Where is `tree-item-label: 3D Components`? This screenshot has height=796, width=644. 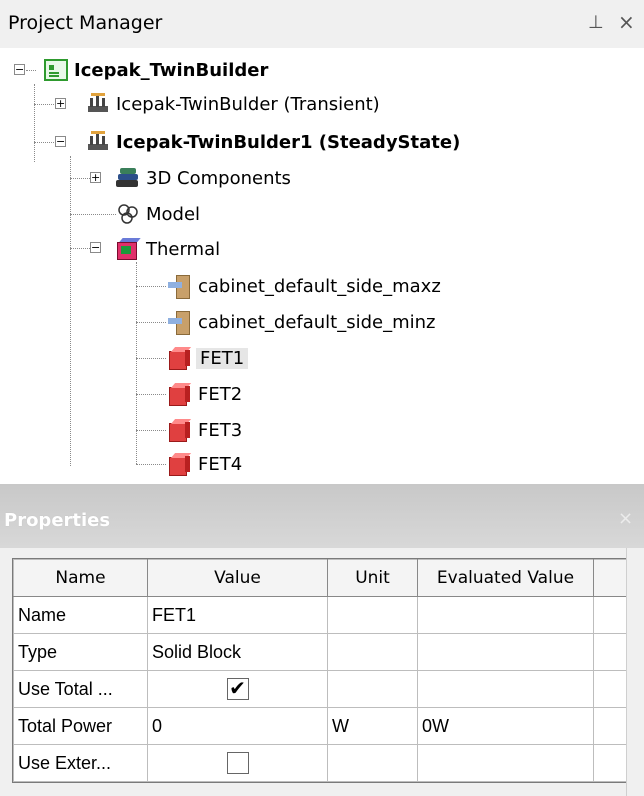 tree-item-label: 3D Components is located at coordinates (218, 178).